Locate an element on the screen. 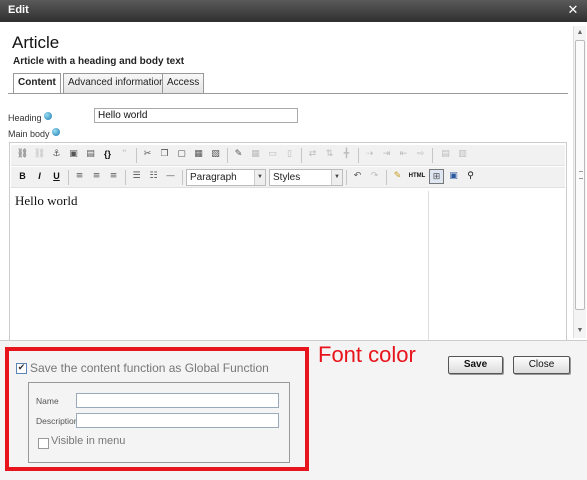 This screenshot has width=587, height=480. visual-aid-icon: ⊞ is located at coordinates (436, 176).